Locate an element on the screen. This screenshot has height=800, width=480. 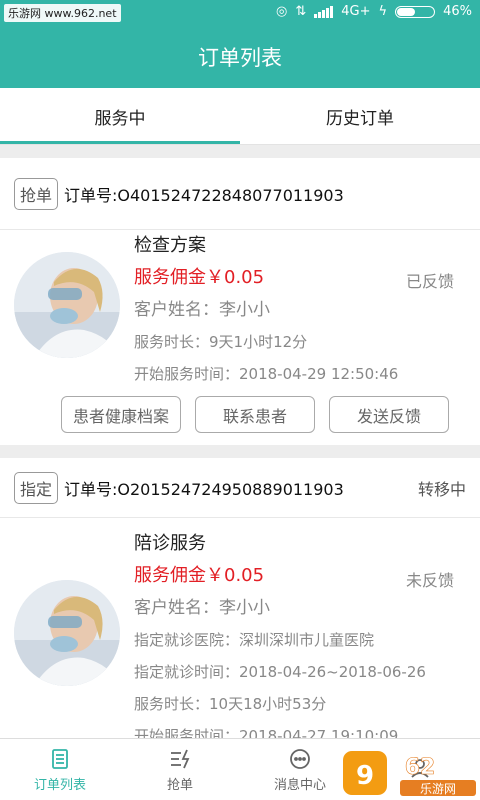
order-type-badge: 指定 is located at coordinates (36, 487).